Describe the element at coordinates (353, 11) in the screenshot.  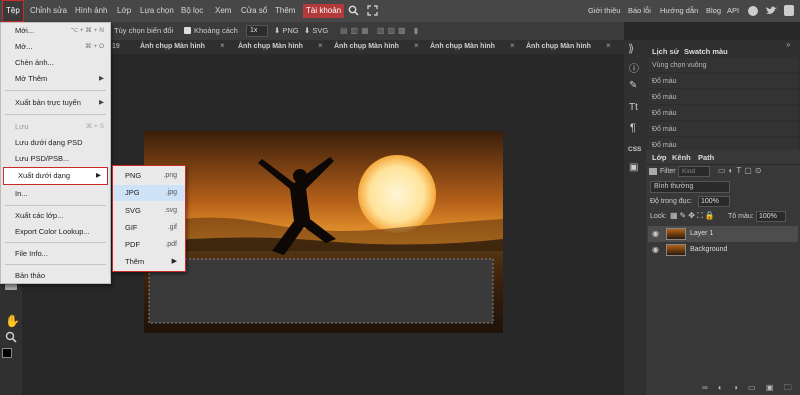
I see `search-icon` at that location.